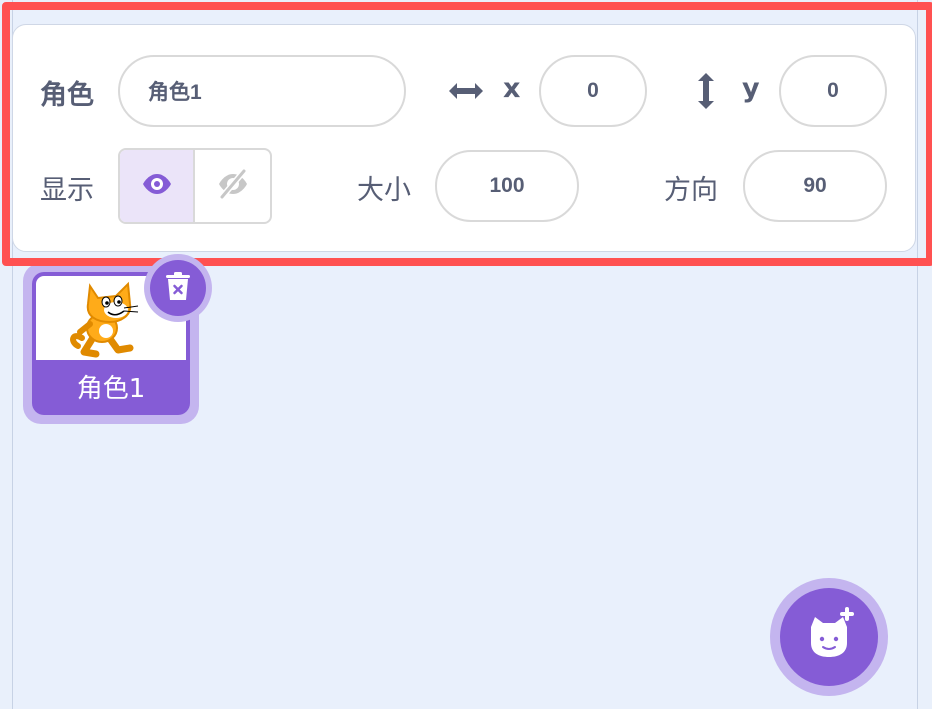  I want to click on sprite-name-input: 角色1, so click(262, 91).